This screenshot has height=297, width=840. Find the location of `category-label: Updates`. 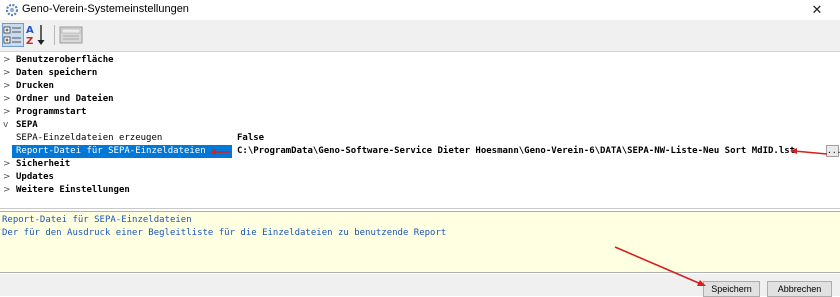

category-label: Updates is located at coordinates (35, 177).